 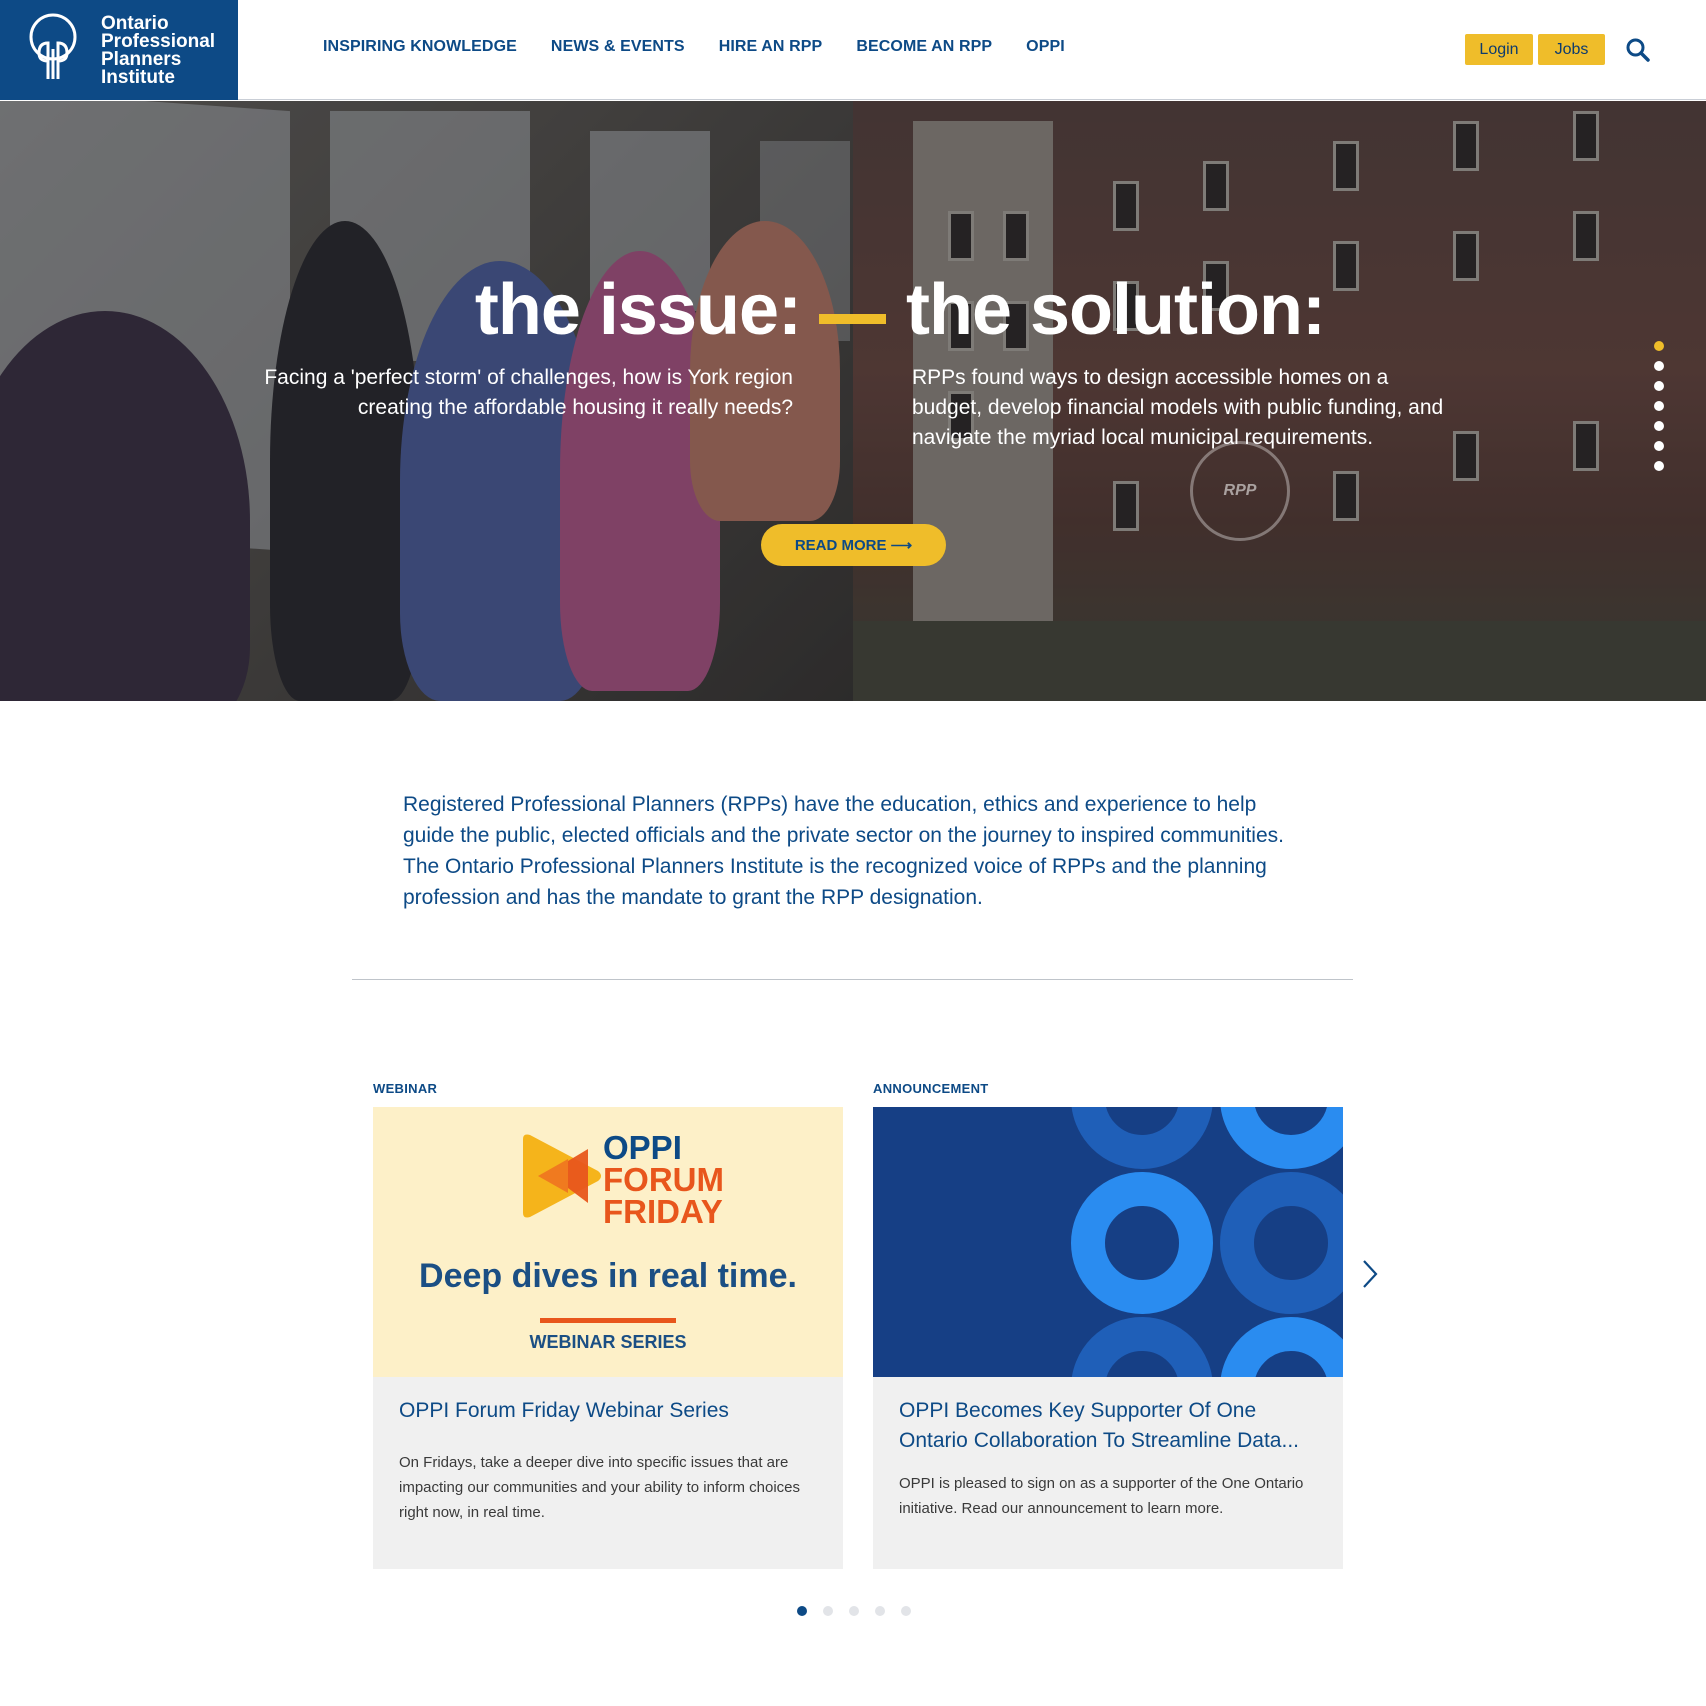 I want to click on oppi-logo: Ontario Professional Planners Institute, so click(x=119, y=50).